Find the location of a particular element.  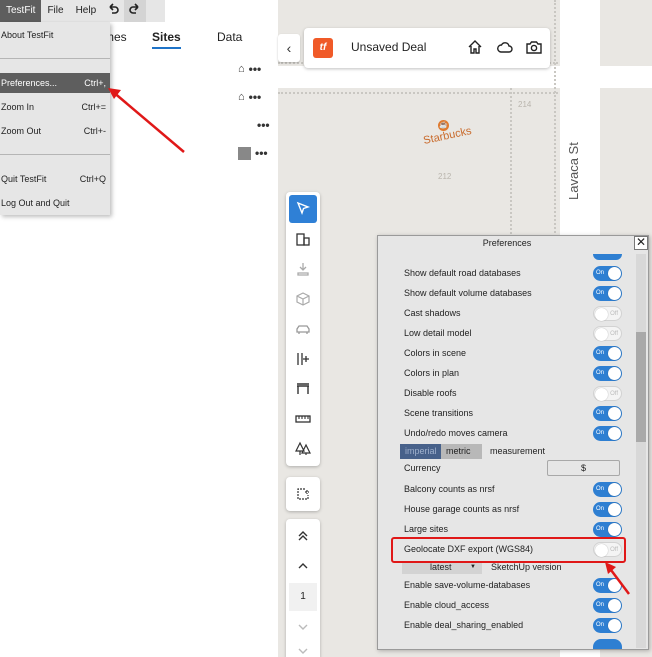

menu-help: Help is located at coordinates (86, 11).